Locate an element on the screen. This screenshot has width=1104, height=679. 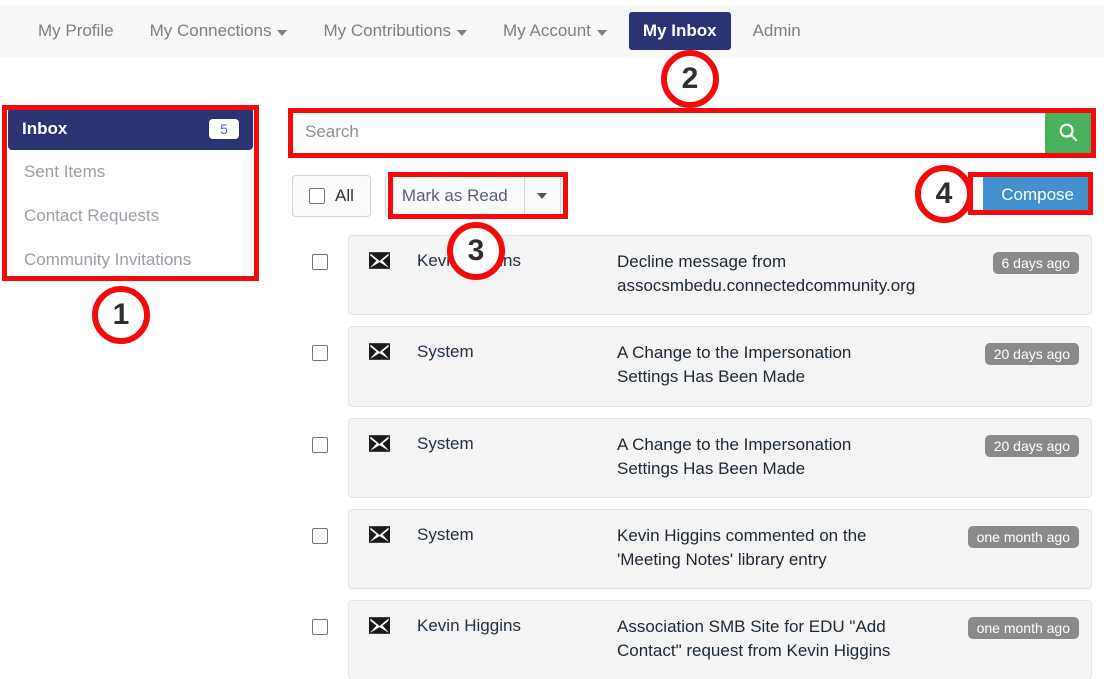
mark-as-read-button: Mark as Read is located at coordinates (454, 196).